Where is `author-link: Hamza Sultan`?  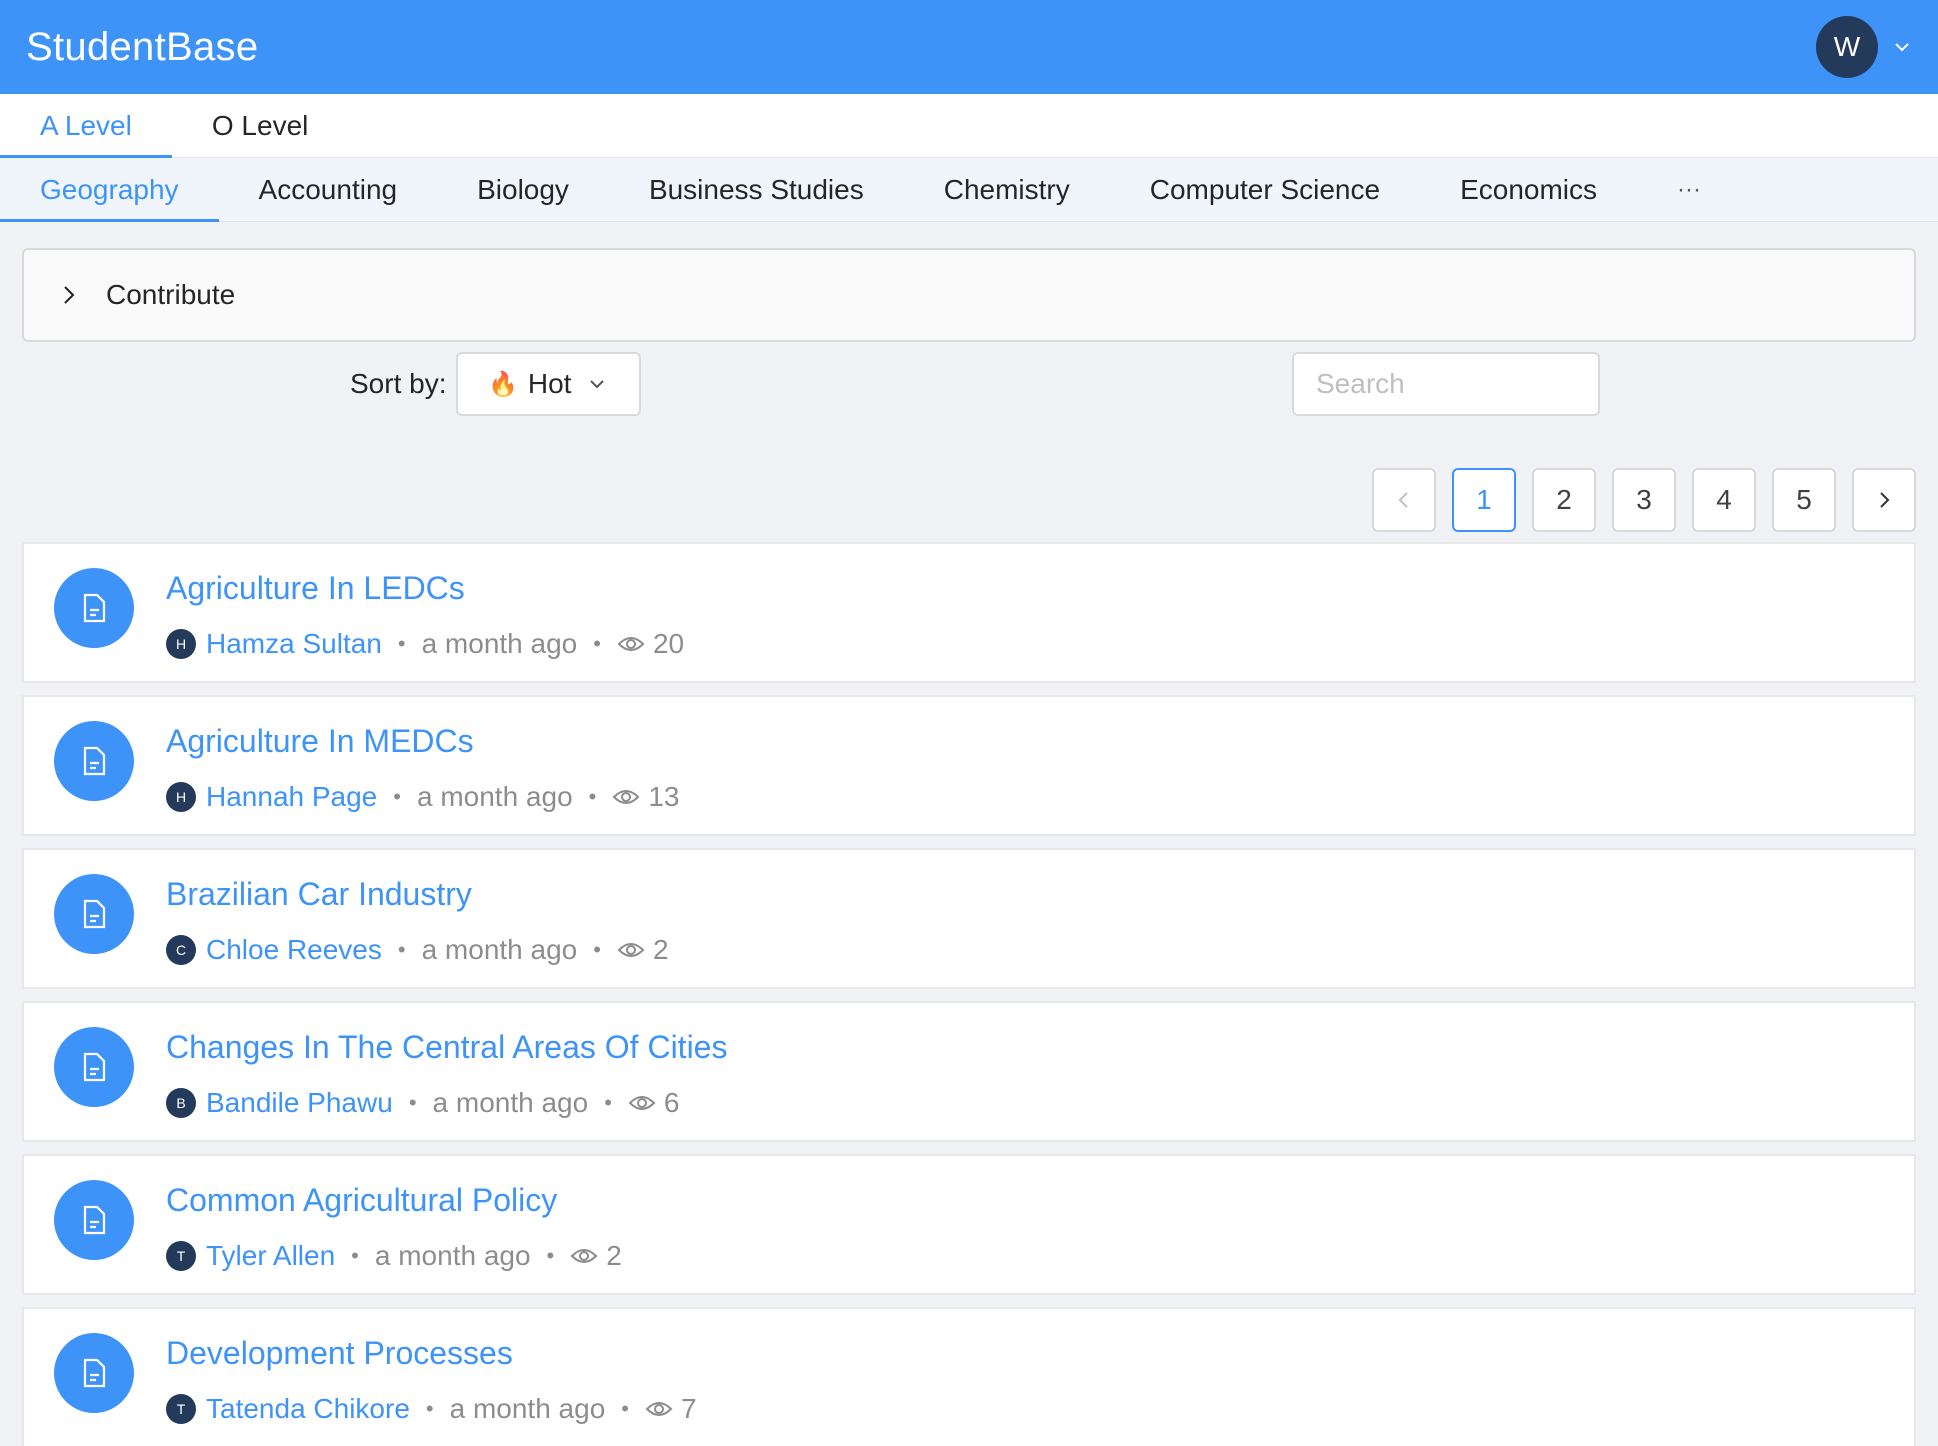
author-link: Hamza Sultan is located at coordinates (294, 644).